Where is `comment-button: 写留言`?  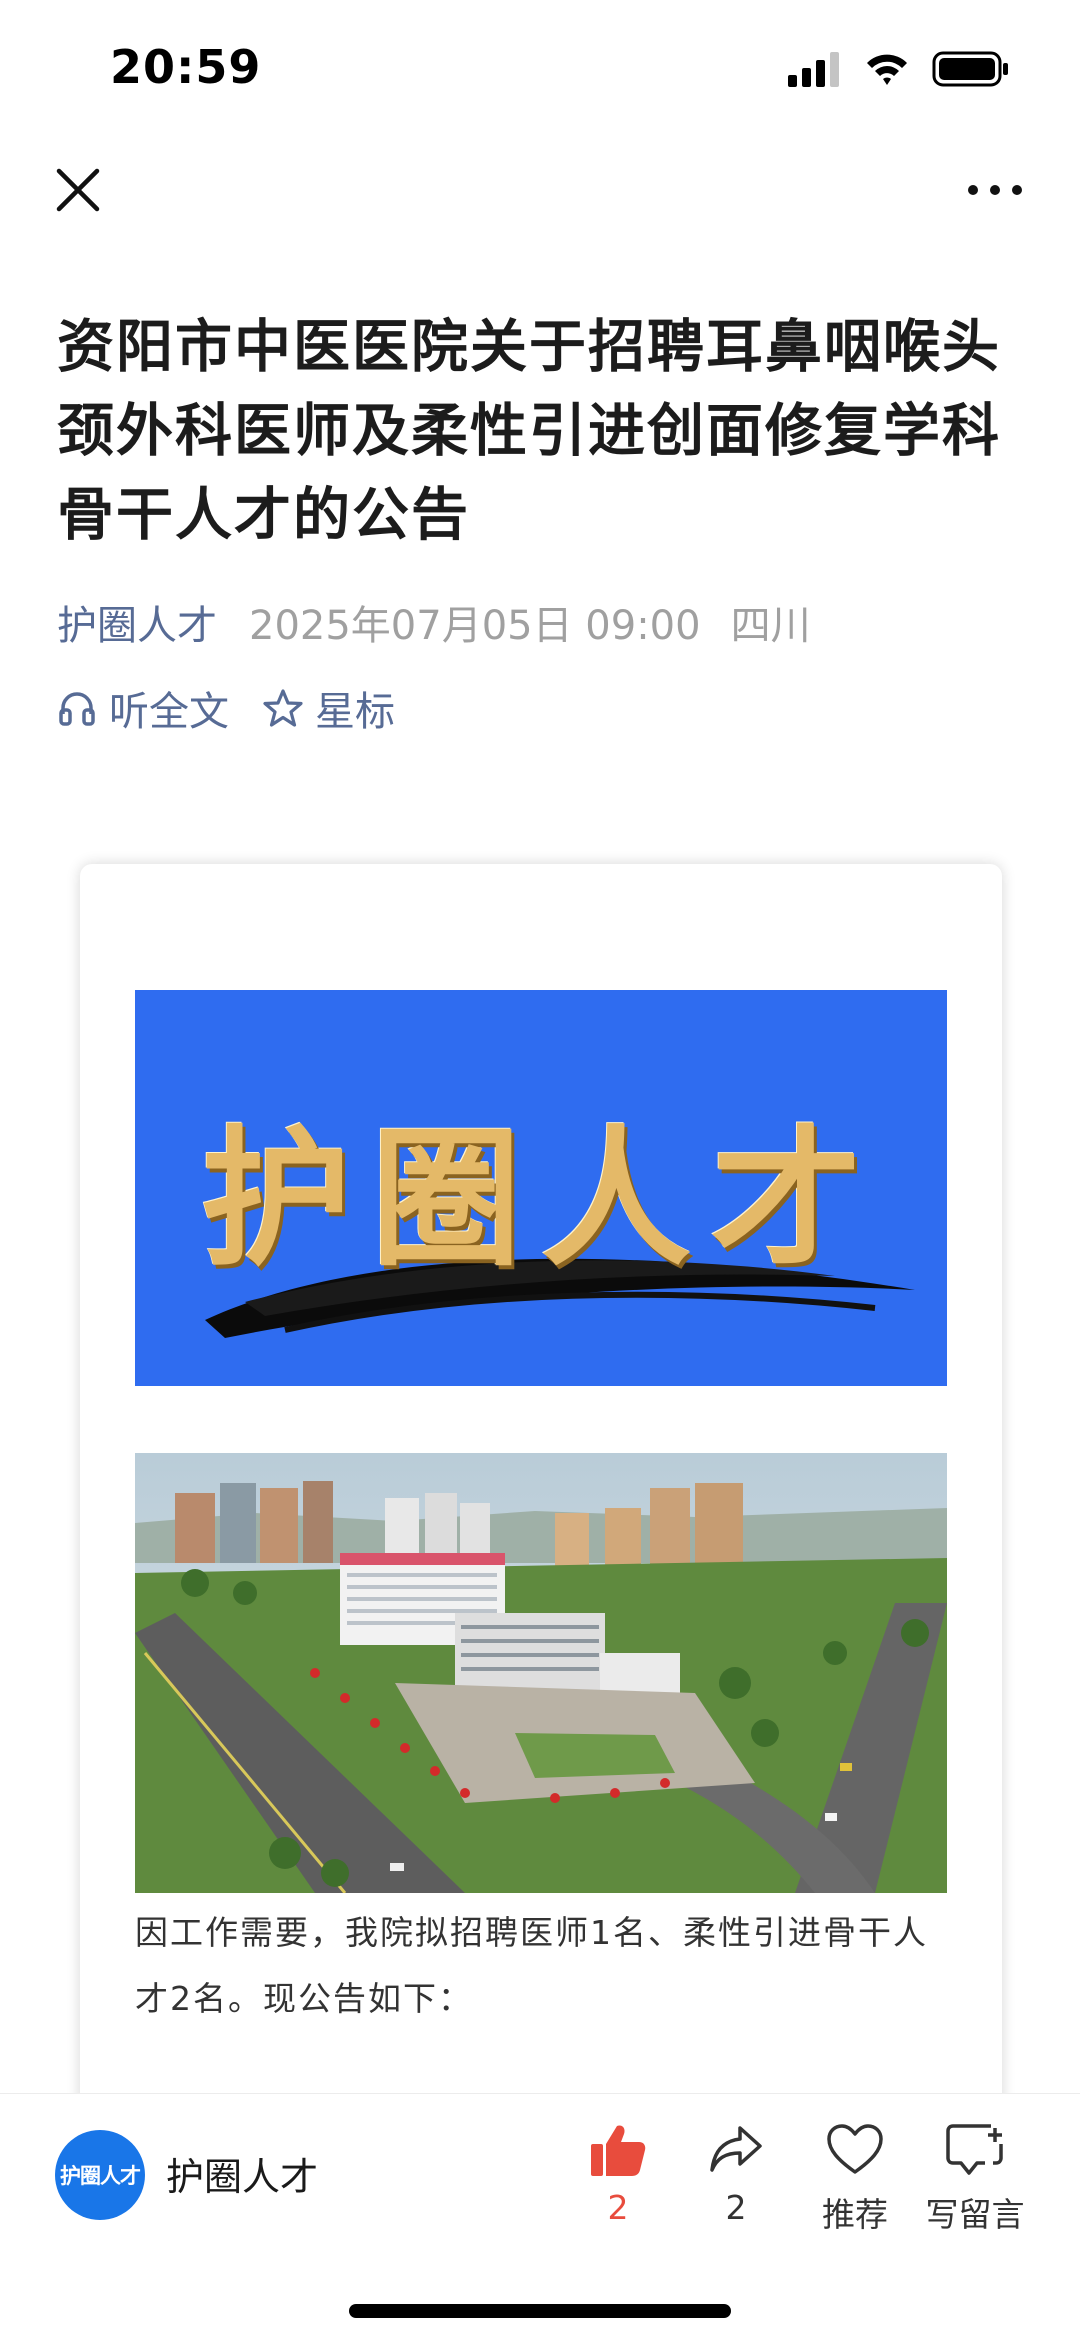
comment-button: 写留言 is located at coordinates (975, 2182).